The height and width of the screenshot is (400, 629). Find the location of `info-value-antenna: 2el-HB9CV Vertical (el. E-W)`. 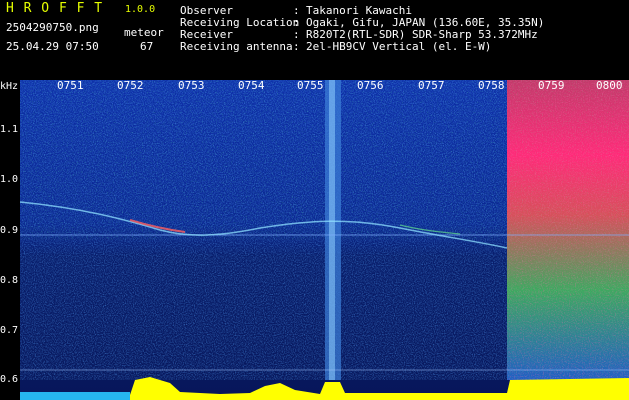

info-value-antenna: 2el-HB9CV Vertical (el. E-W) is located at coordinates (399, 46).